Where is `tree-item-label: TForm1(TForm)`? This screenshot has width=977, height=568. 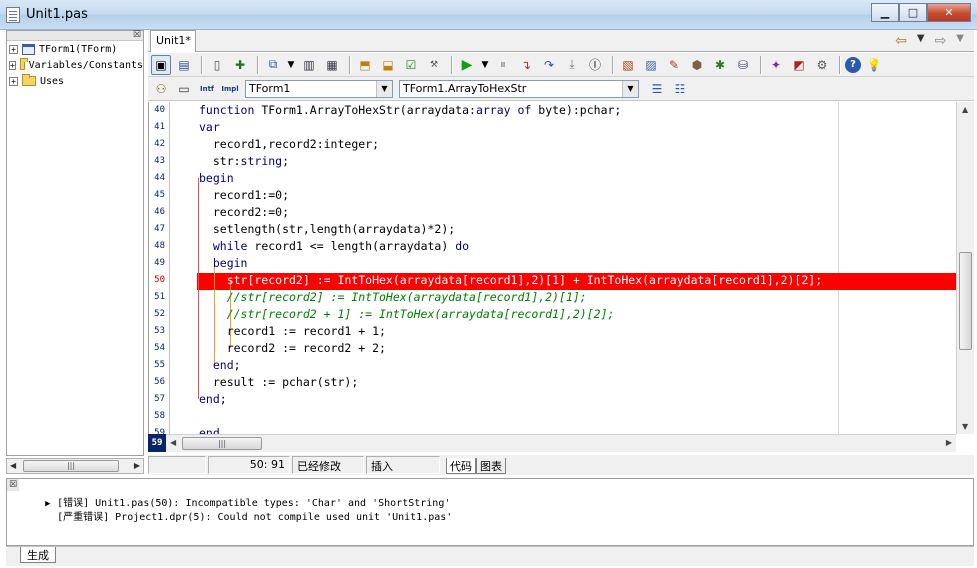
tree-item-label: TForm1(TForm) is located at coordinates (78, 49).